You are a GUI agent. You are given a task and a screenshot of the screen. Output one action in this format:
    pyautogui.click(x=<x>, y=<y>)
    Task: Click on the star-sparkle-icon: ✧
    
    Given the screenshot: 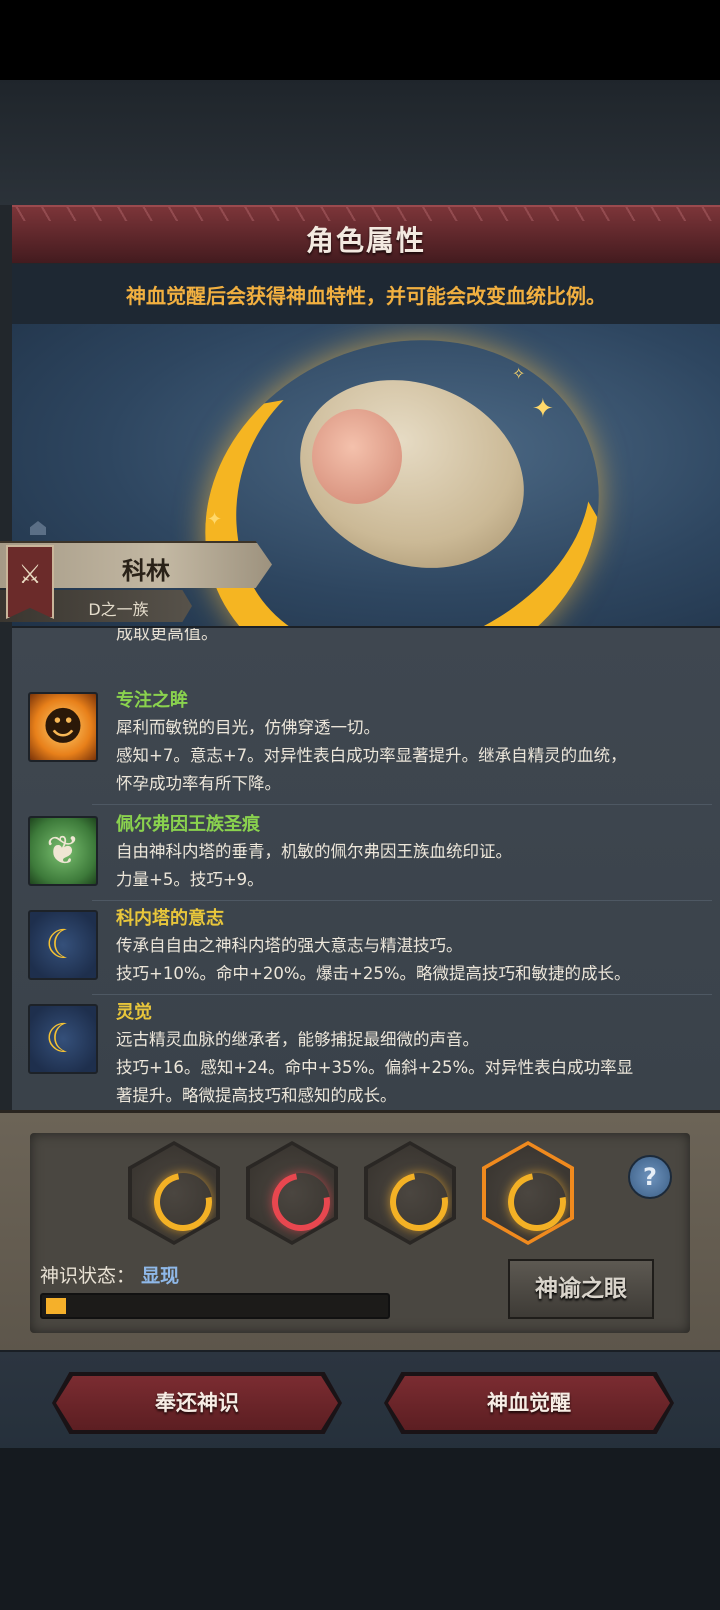 What is the action you would take?
    pyautogui.click(x=519, y=373)
    